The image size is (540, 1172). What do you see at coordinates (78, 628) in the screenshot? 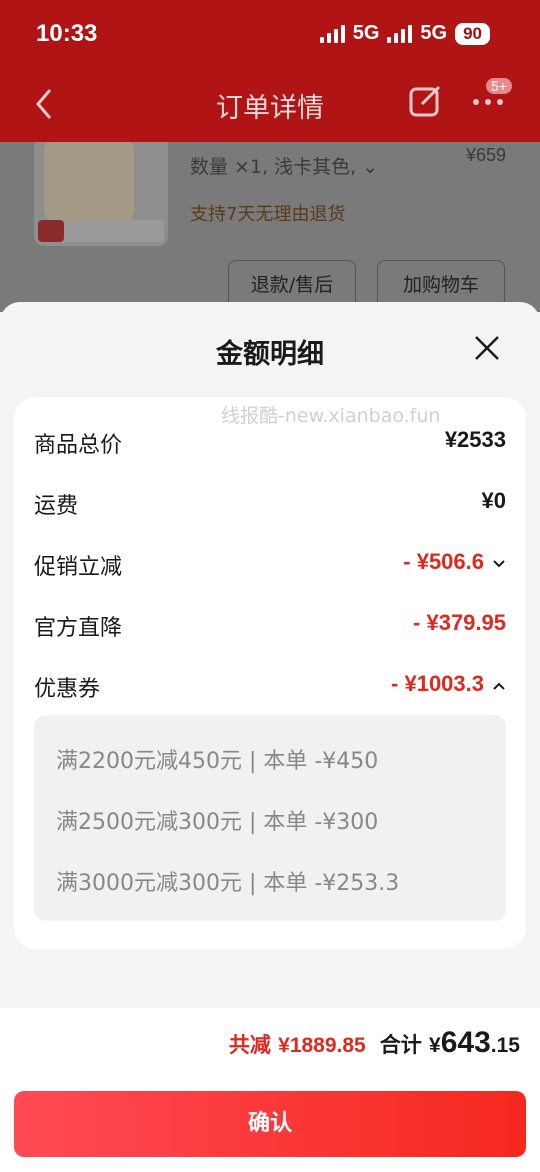
I see `row-label: 官方直降` at bounding box center [78, 628].